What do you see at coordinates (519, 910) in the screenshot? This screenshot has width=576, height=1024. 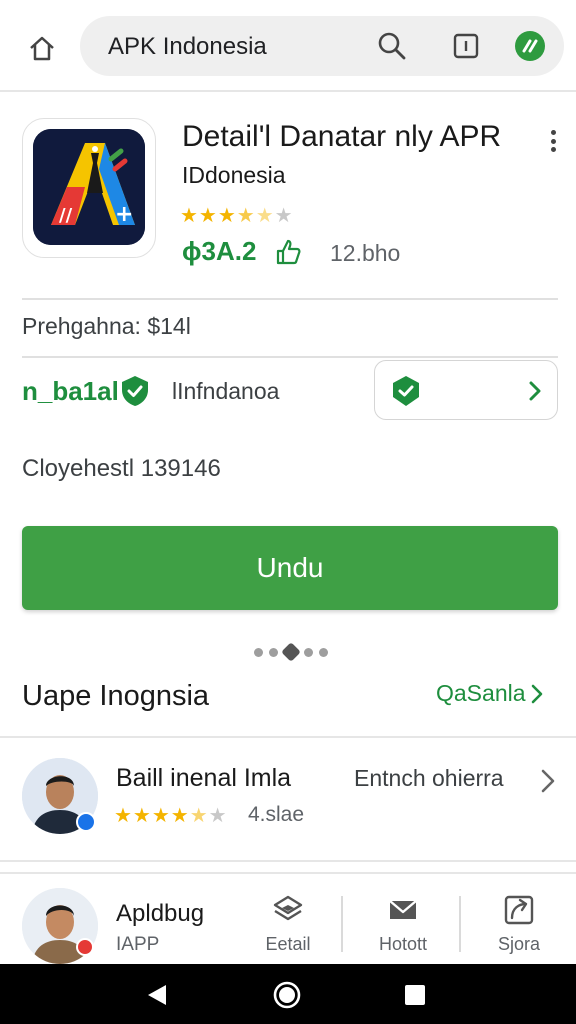 I see `share-icon` at bounding box center [519, 910].